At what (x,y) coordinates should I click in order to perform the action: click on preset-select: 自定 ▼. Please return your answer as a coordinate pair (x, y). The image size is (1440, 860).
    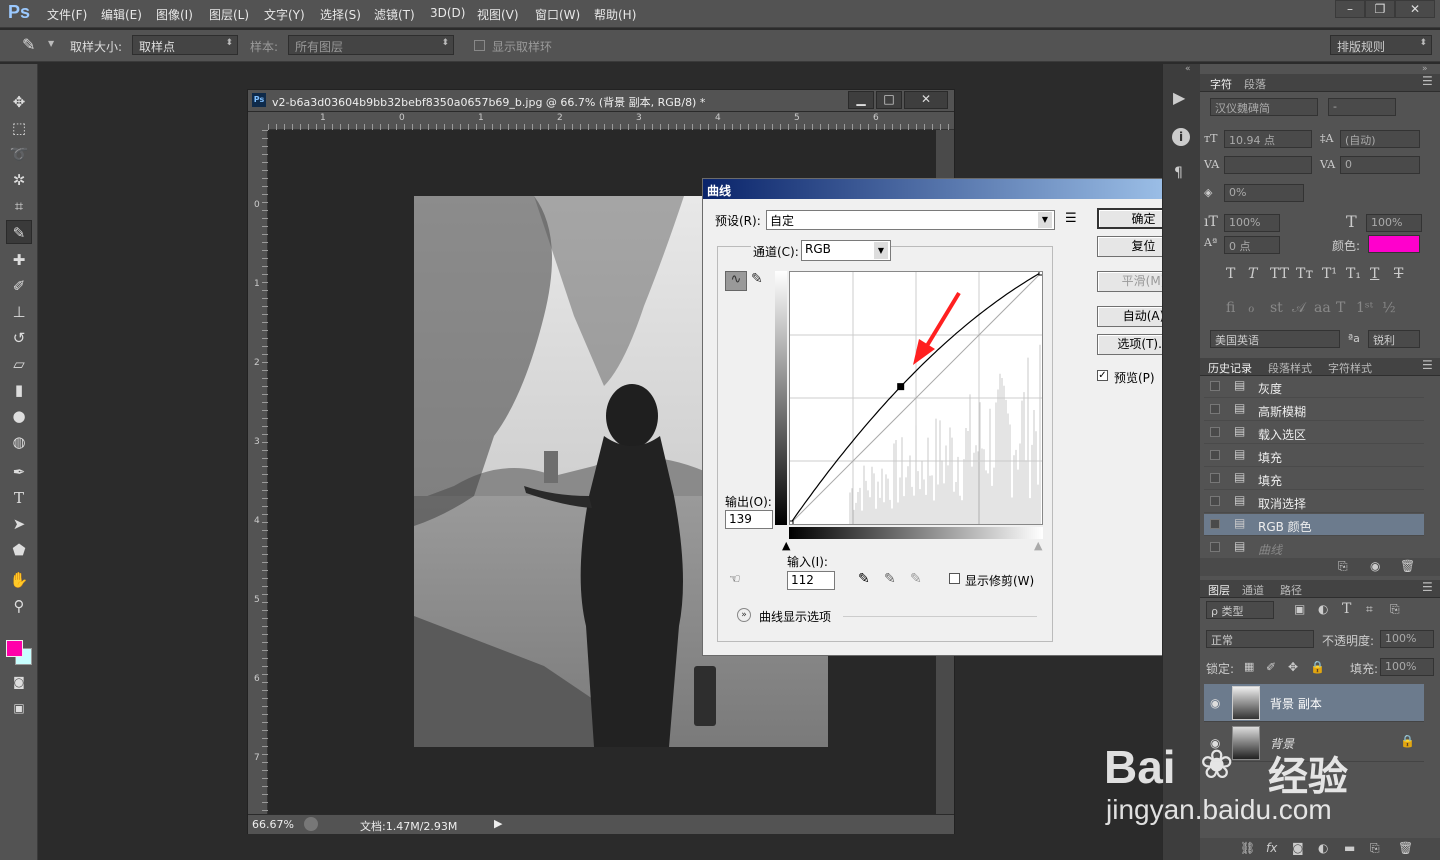
    Looking at the image, I should click on (910, 220).